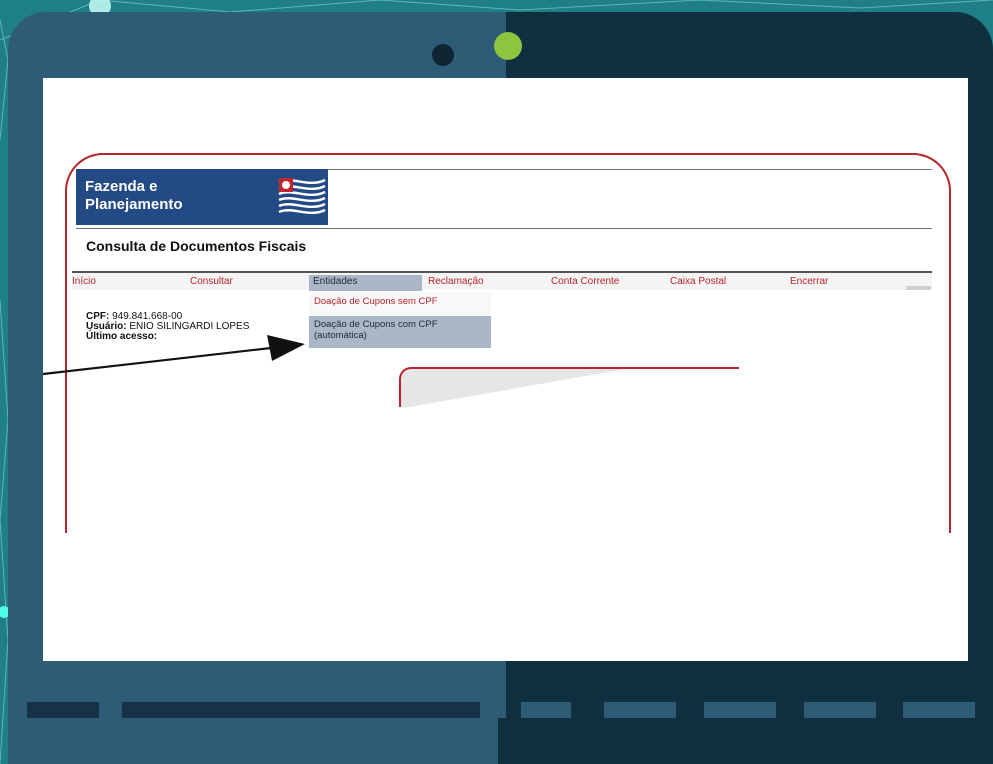  What do you see at coordinates (302, 196) in the screenshot?
I see `sao-paulo-flag-icon` at bounding box center [302, 196].